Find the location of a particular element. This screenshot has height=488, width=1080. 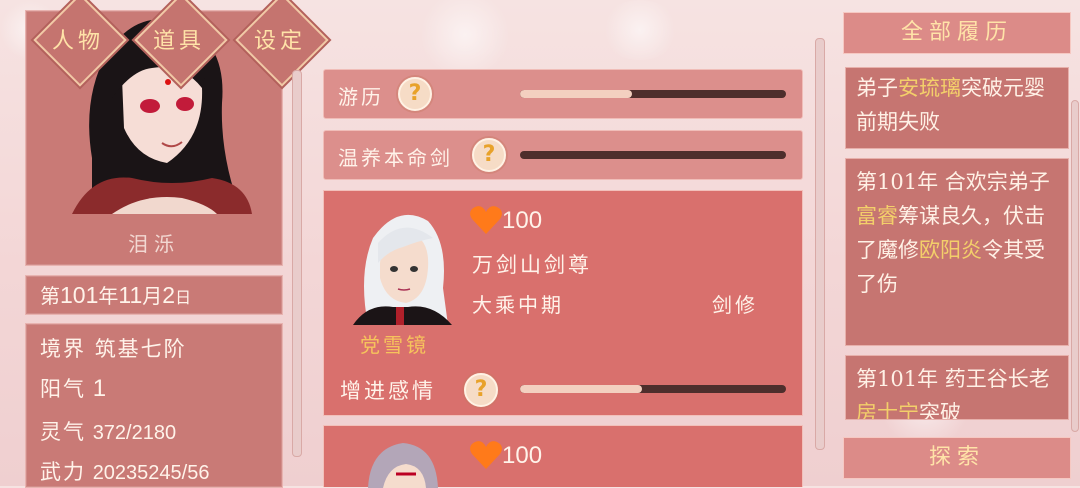

npc-card: 100 is located at coordinates (563, 456).